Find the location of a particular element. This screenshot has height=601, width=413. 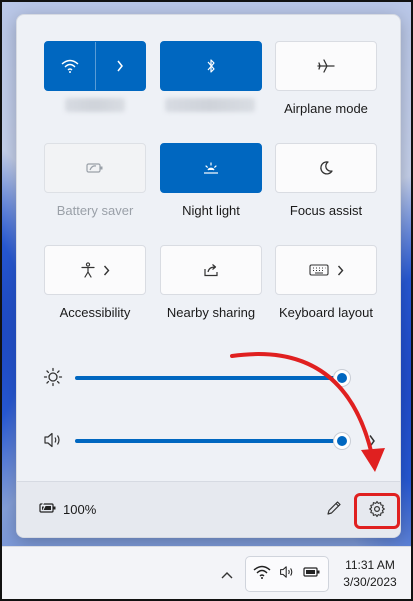

volume-slider-thumb is located at coordinates (342, 441).